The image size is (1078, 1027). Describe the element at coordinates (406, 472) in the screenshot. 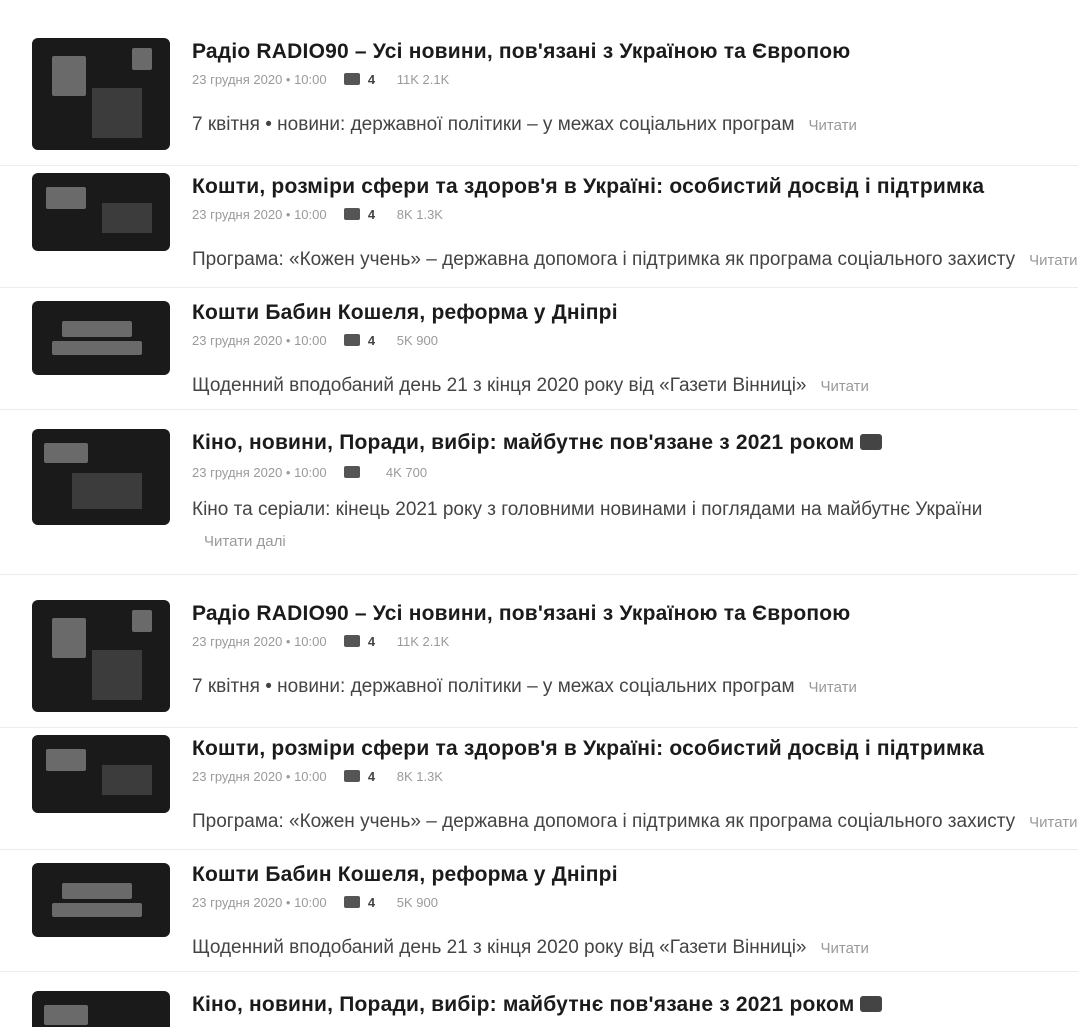

I see `view-count: 4K 700` at that location.